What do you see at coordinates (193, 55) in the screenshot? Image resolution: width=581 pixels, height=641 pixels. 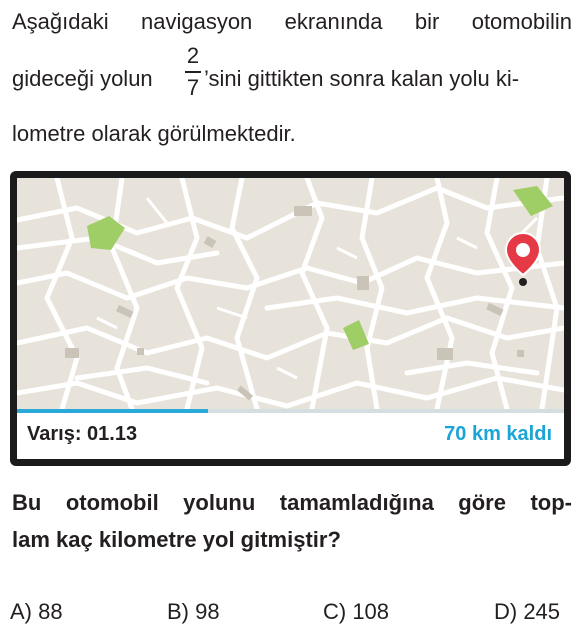 I see `fraction-numerator: 2` at bounding box center [193, 55].